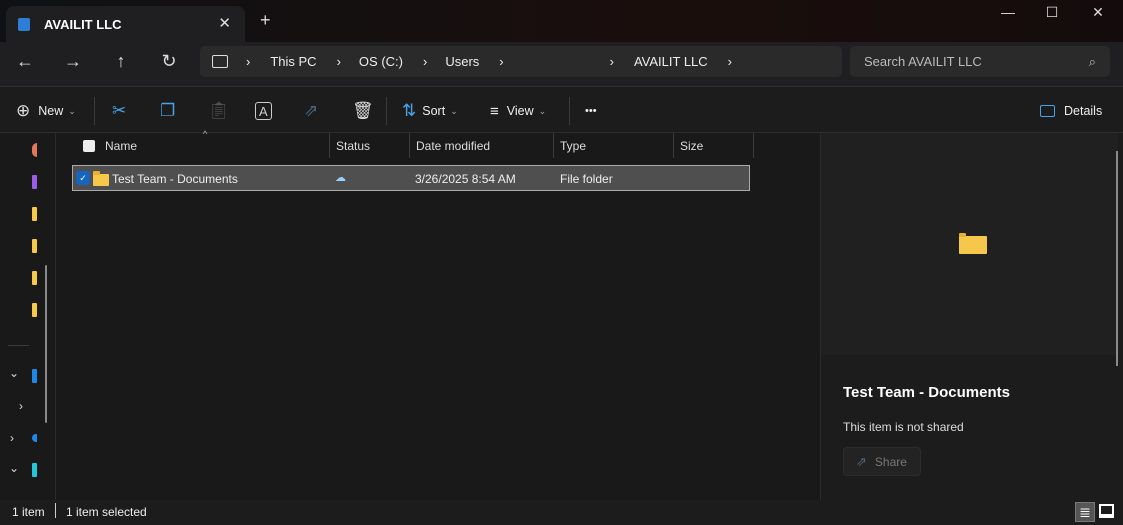 This screenshot has height=525, width=1123. I want to click on details-scrollbar, so click(1117, 258).